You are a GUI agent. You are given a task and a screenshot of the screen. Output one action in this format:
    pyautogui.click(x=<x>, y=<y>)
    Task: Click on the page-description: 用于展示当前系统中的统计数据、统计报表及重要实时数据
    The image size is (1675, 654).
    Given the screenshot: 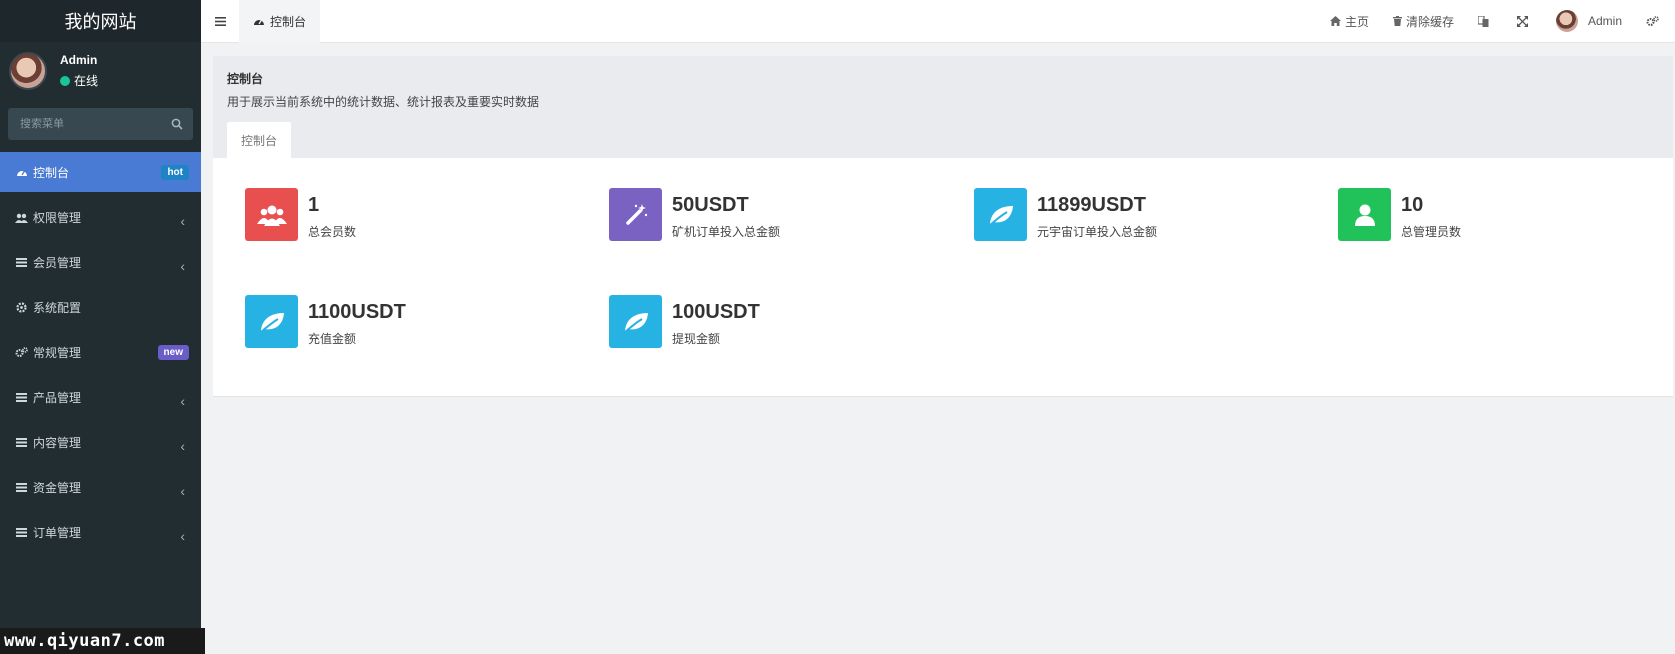 What is the action you would take?
    pyautogui.click(x=383, y=102)
    